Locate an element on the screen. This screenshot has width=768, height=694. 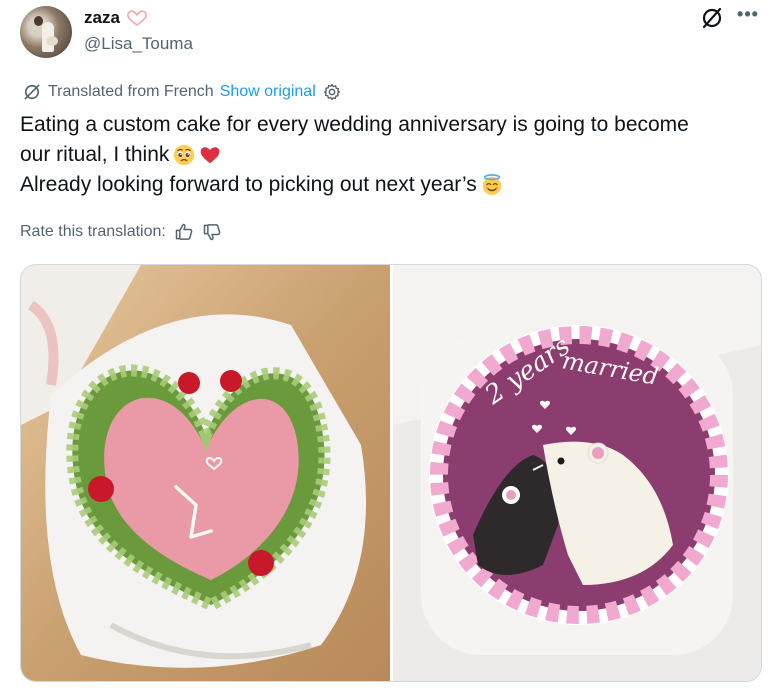
thumbs-up-icon is located at coordinates (184, 232).